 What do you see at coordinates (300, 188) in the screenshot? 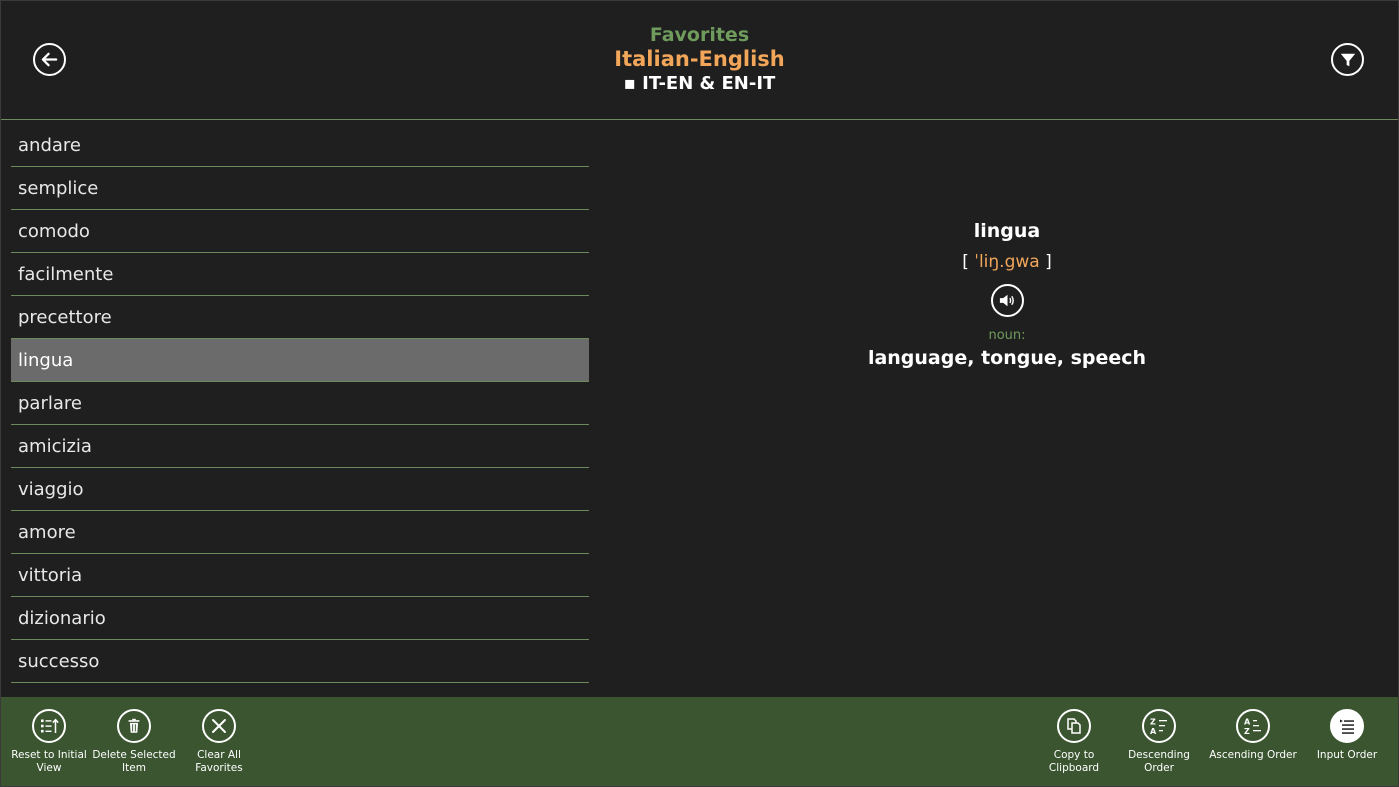
I see `list-item: semplice` at bounding box center [300, 188].